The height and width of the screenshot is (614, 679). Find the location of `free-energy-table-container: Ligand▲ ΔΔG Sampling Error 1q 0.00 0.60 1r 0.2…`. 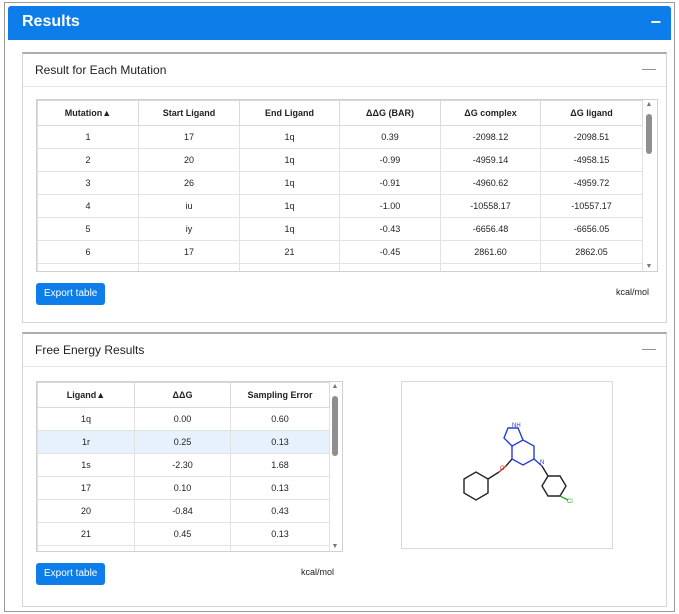

free-energy-table-container: Ligand▲ ΔΔG Sampling Error 1q 0.00 0.60 1r 0.2… is located at coordinates (189, 466).